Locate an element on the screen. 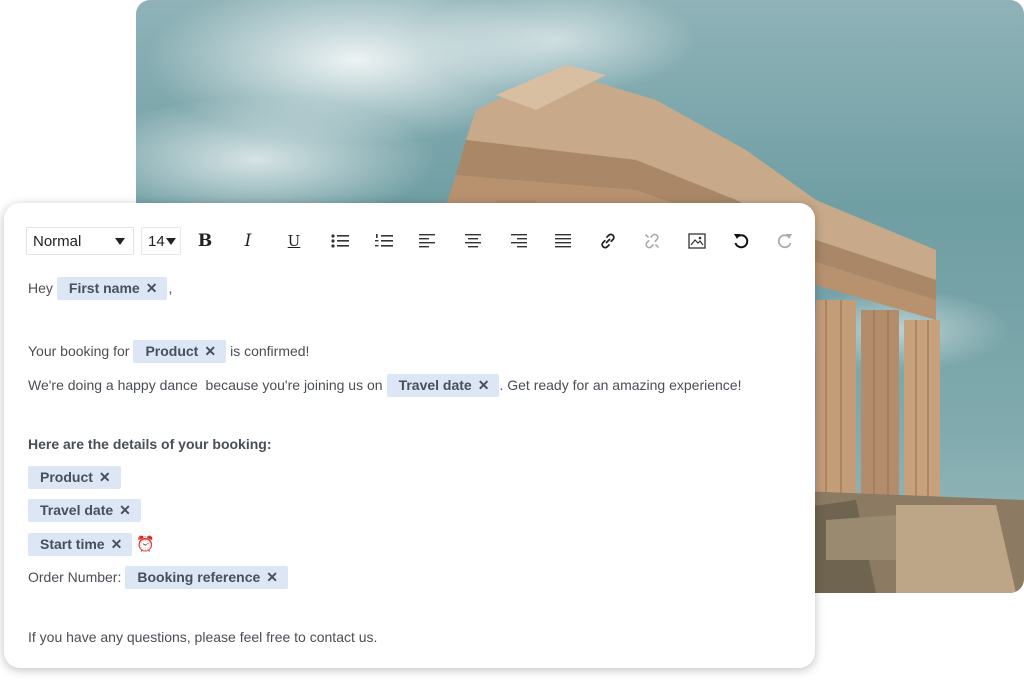 This screenshot has width=1024, height=682. detail-start-time-chip: Start time ✕ is located at coordinates (80, 544).